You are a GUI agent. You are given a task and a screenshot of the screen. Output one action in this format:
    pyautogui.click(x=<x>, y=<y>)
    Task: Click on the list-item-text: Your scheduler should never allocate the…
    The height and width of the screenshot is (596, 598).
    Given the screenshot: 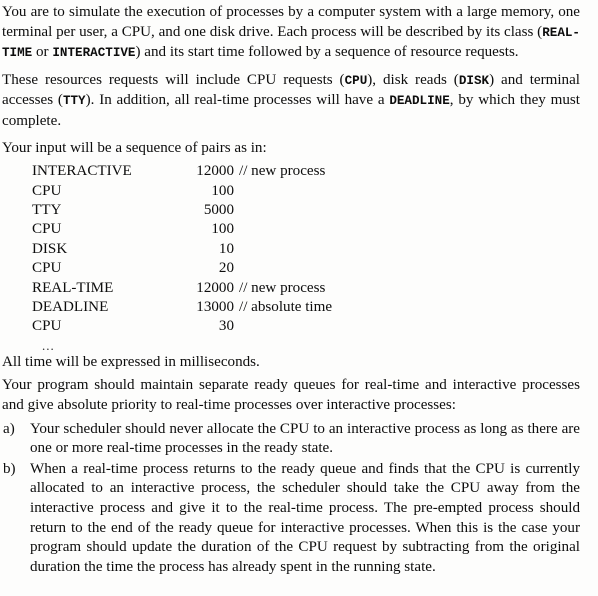 What is the action you would take?
    pyautogui.click(x=305, y=438)
    